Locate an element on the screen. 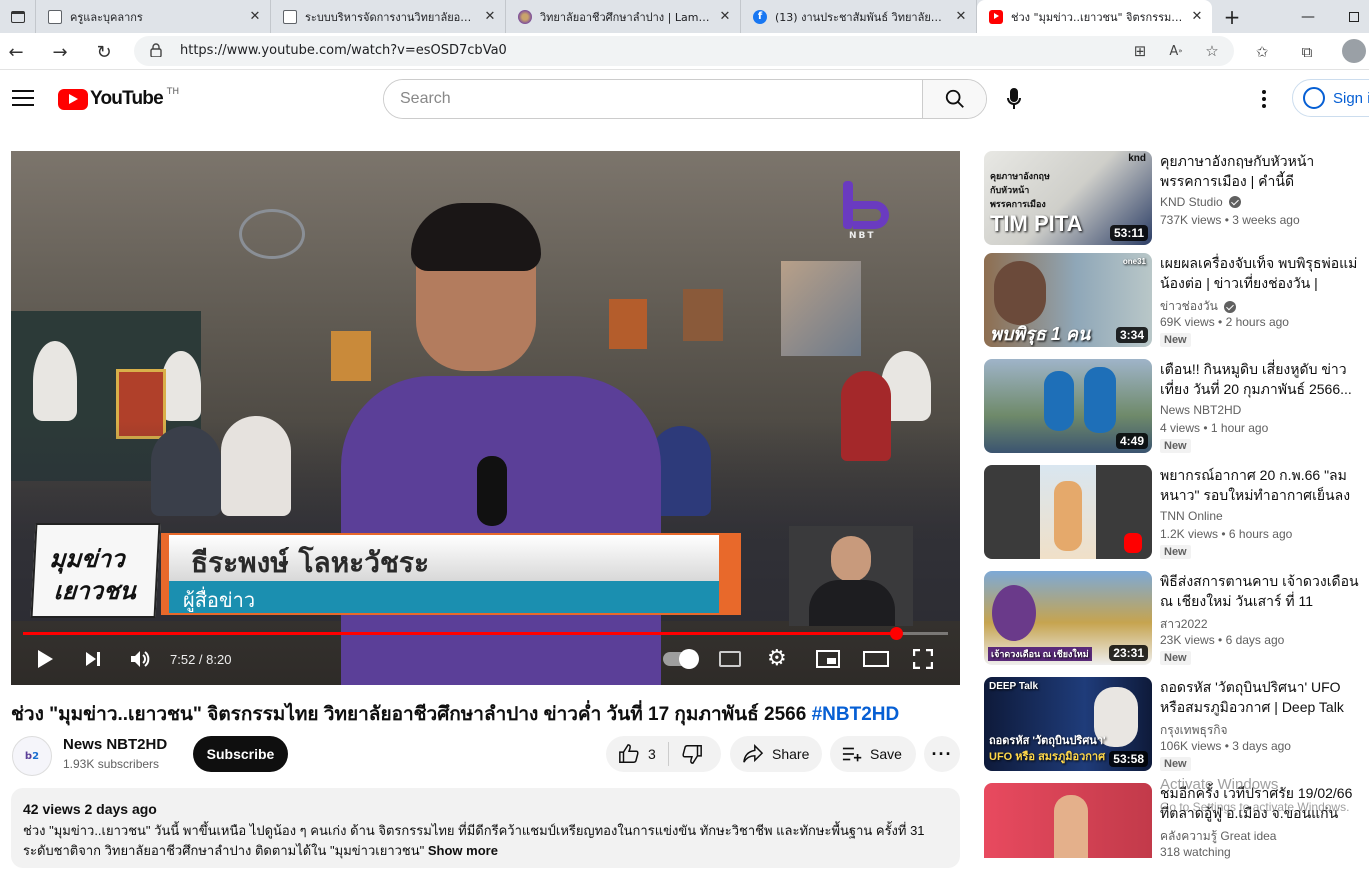 The width and height of the screenshot is (1369, 883). search-input is located at coordinates (654, 99).